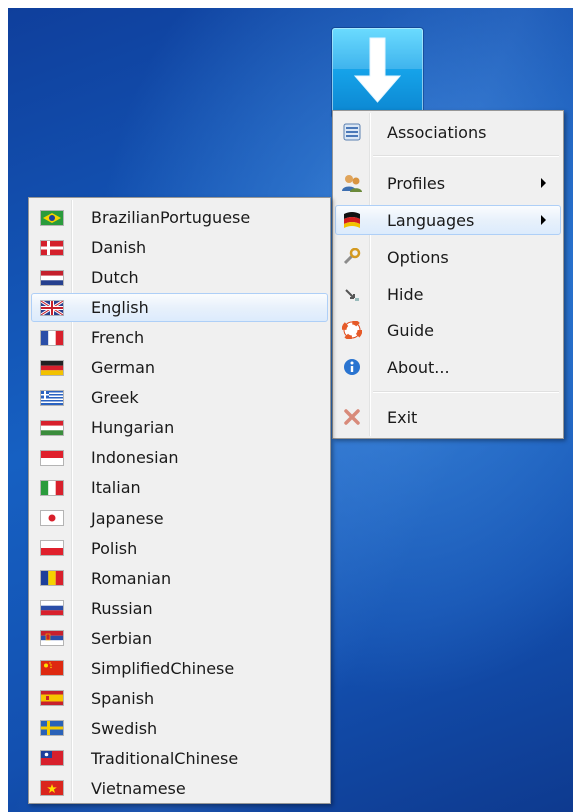 This screenshot has height=812, width=573. I want to click on menu-item-label: Guide, so click(410, 330).